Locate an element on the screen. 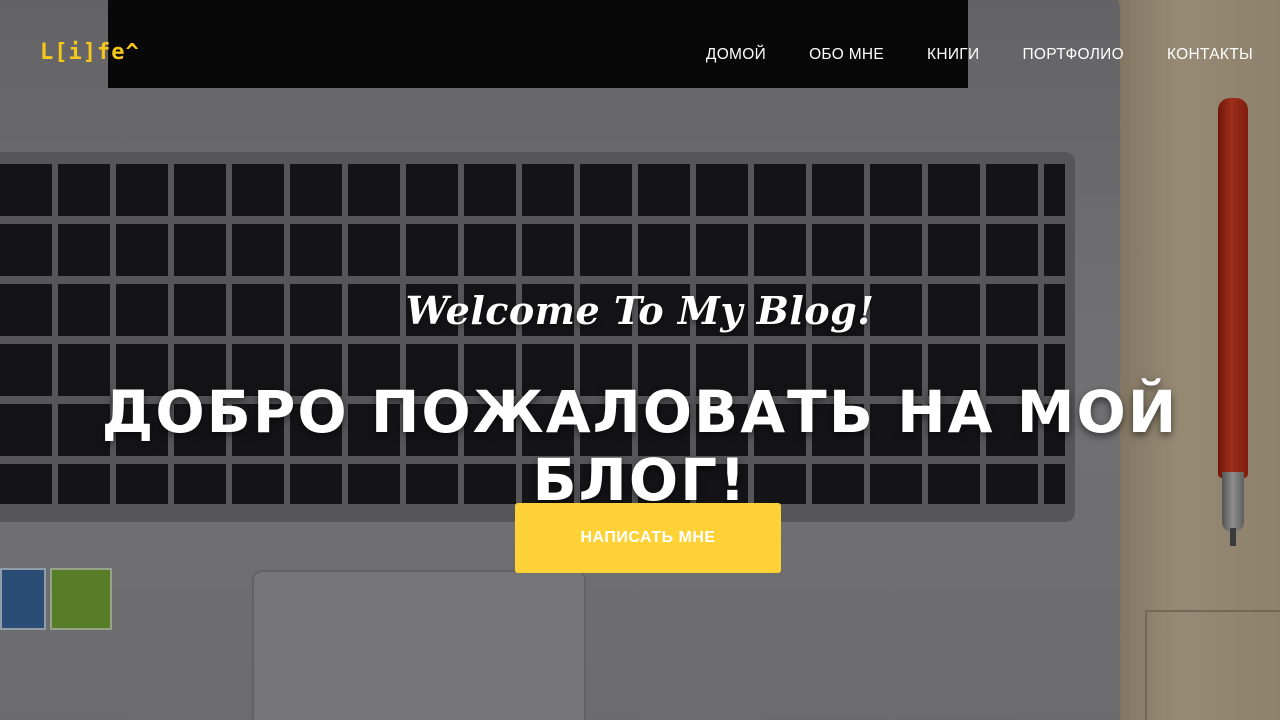  contact-me-button: НАПИСАТЬ МНЕ is located at coordinates (648, 538).